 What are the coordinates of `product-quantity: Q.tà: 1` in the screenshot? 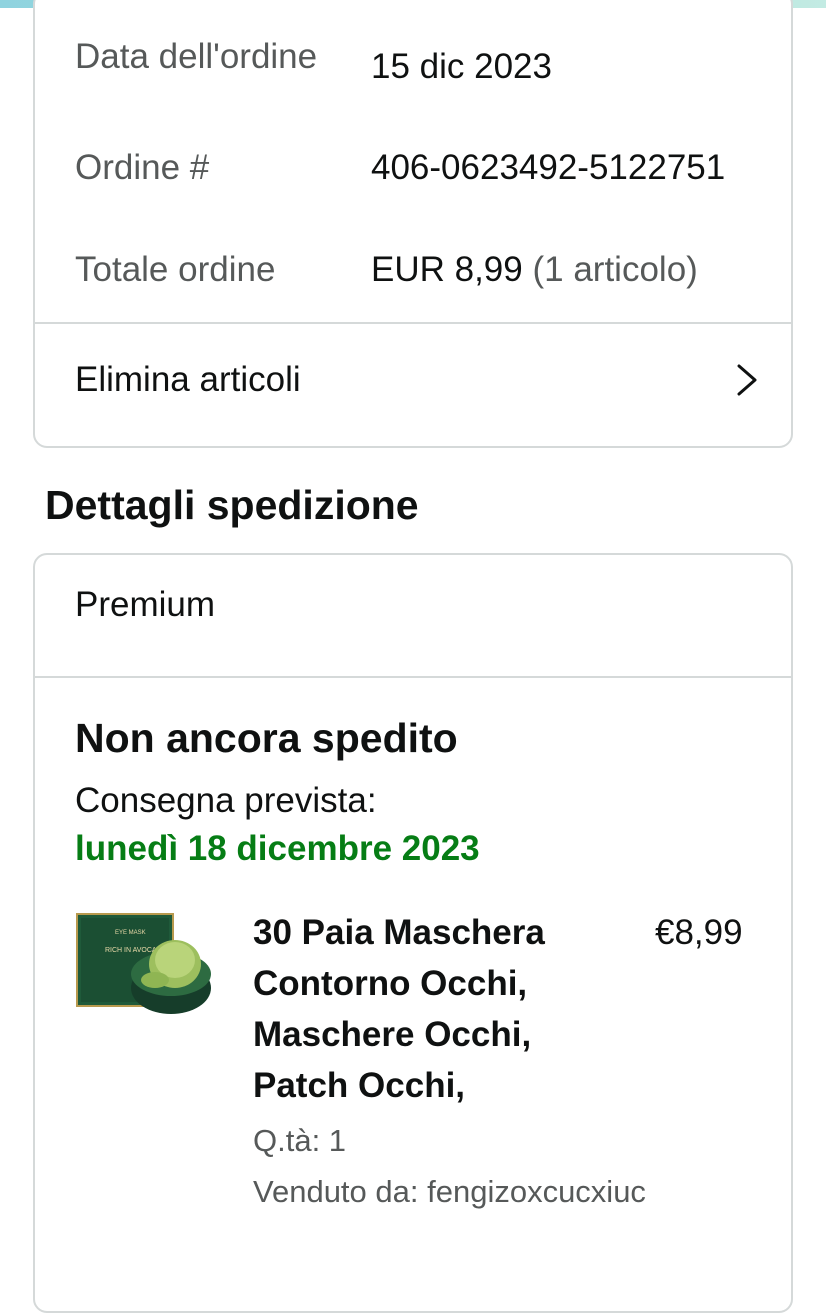 It's located at (300, 1140).